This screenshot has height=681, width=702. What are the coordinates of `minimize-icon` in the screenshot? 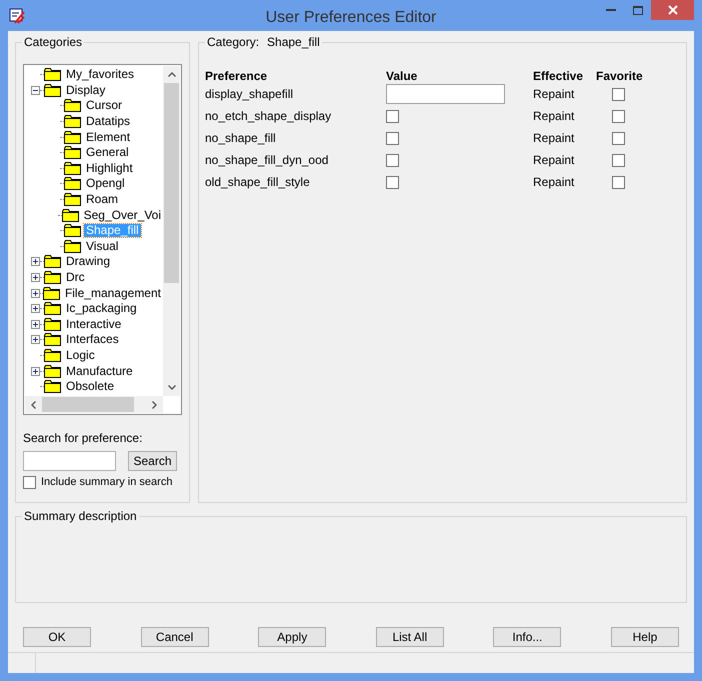 It's located at (611, 10).